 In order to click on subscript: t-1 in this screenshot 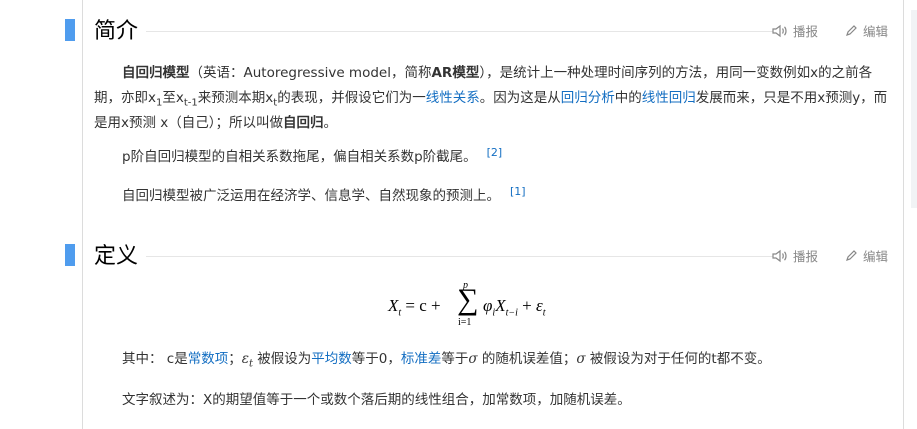, I will do `click(190, 103)`.